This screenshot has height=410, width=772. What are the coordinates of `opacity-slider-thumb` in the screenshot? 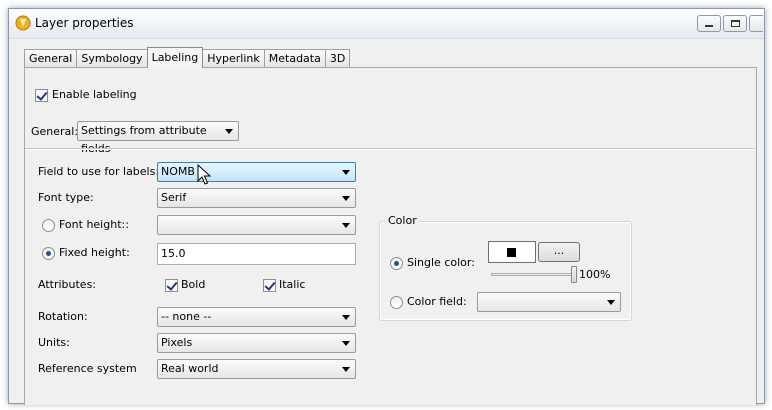 It's located at (574, 274).